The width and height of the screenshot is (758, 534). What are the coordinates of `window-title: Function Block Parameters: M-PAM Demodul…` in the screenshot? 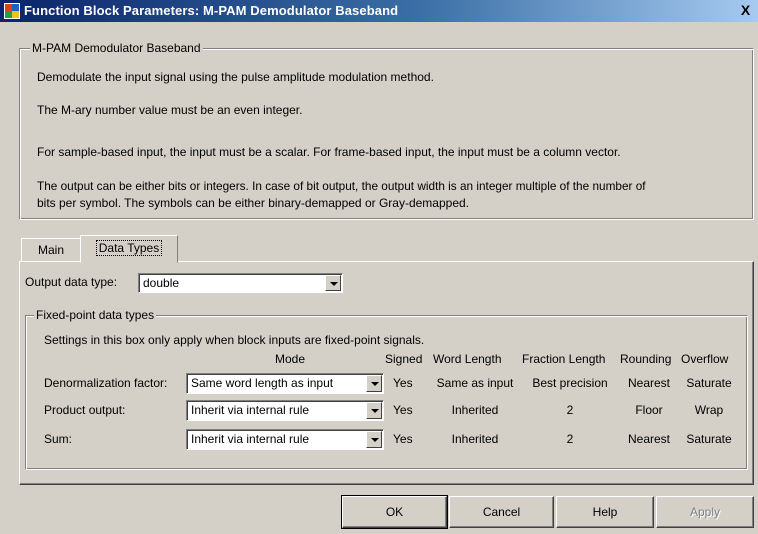 It's located at (211, 10).